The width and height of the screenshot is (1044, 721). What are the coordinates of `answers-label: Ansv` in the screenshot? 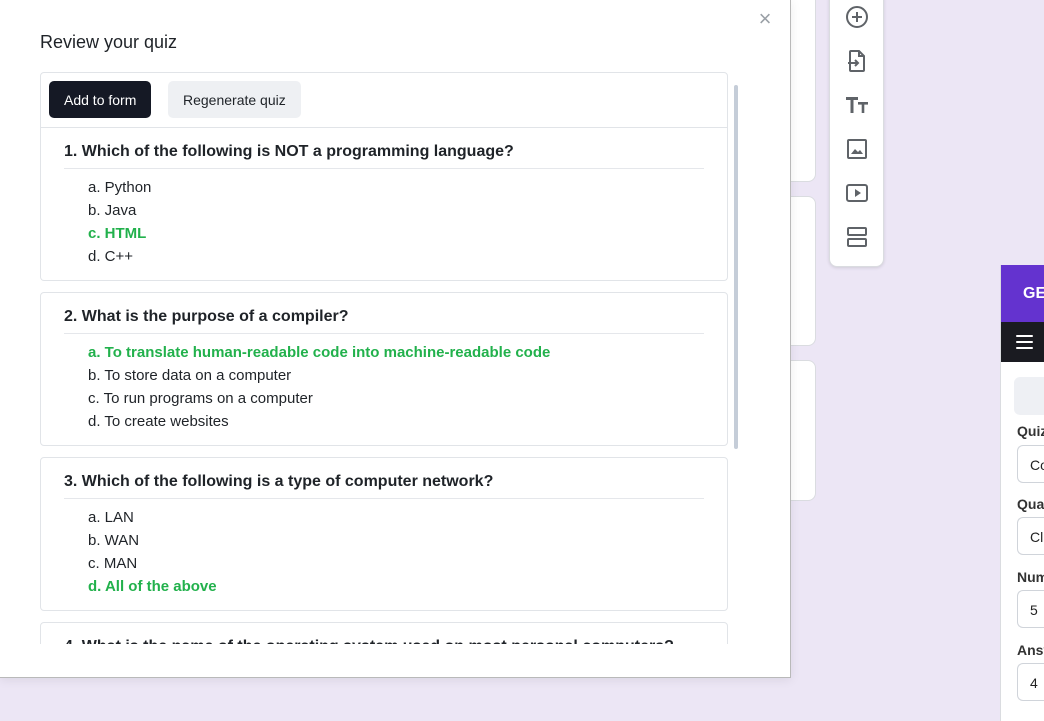 It's located at (1030, 650).